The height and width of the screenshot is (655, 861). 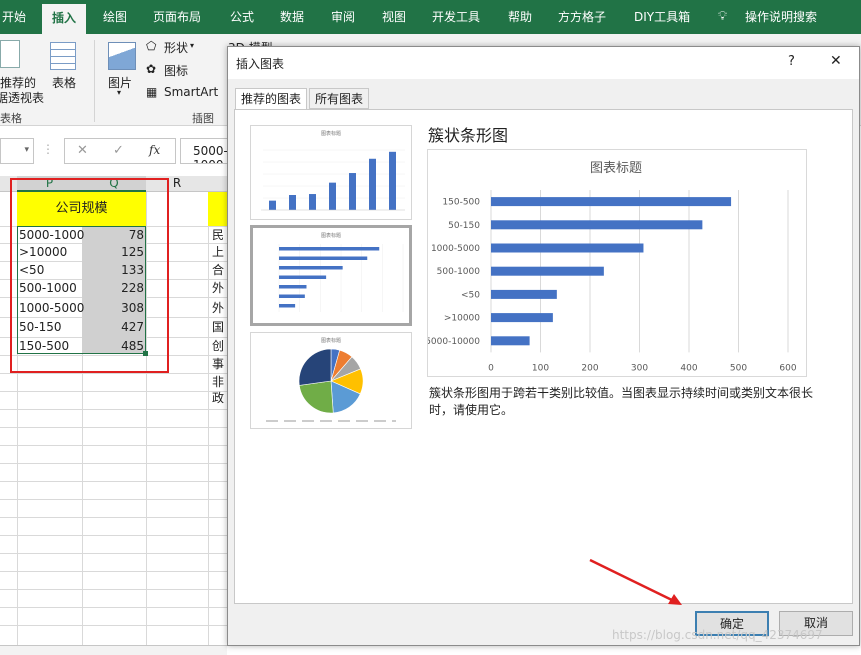 What do you see at coordinates (176, 47) in the screenshot?
I see `shapes-button: 形状` at bounding box center [176, 47].